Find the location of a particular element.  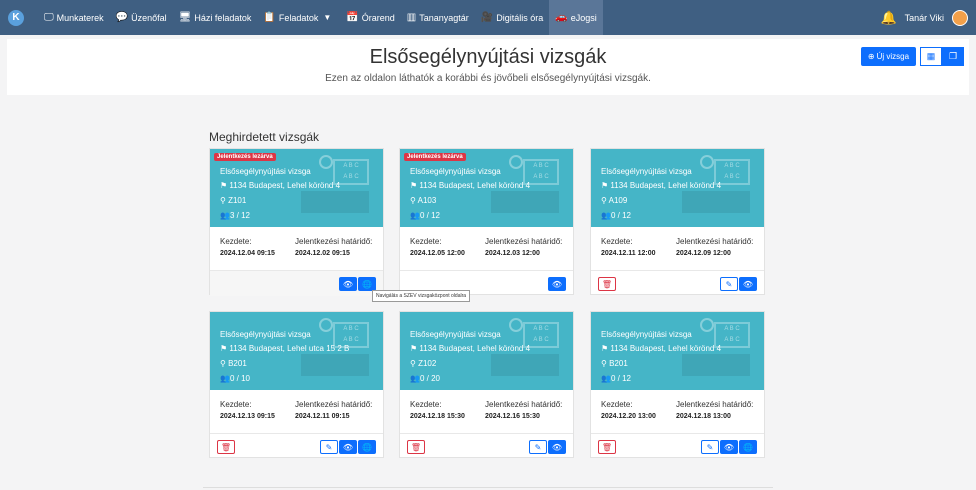

card-count: 👥0 / 12 is located at coordinates (616, 215).